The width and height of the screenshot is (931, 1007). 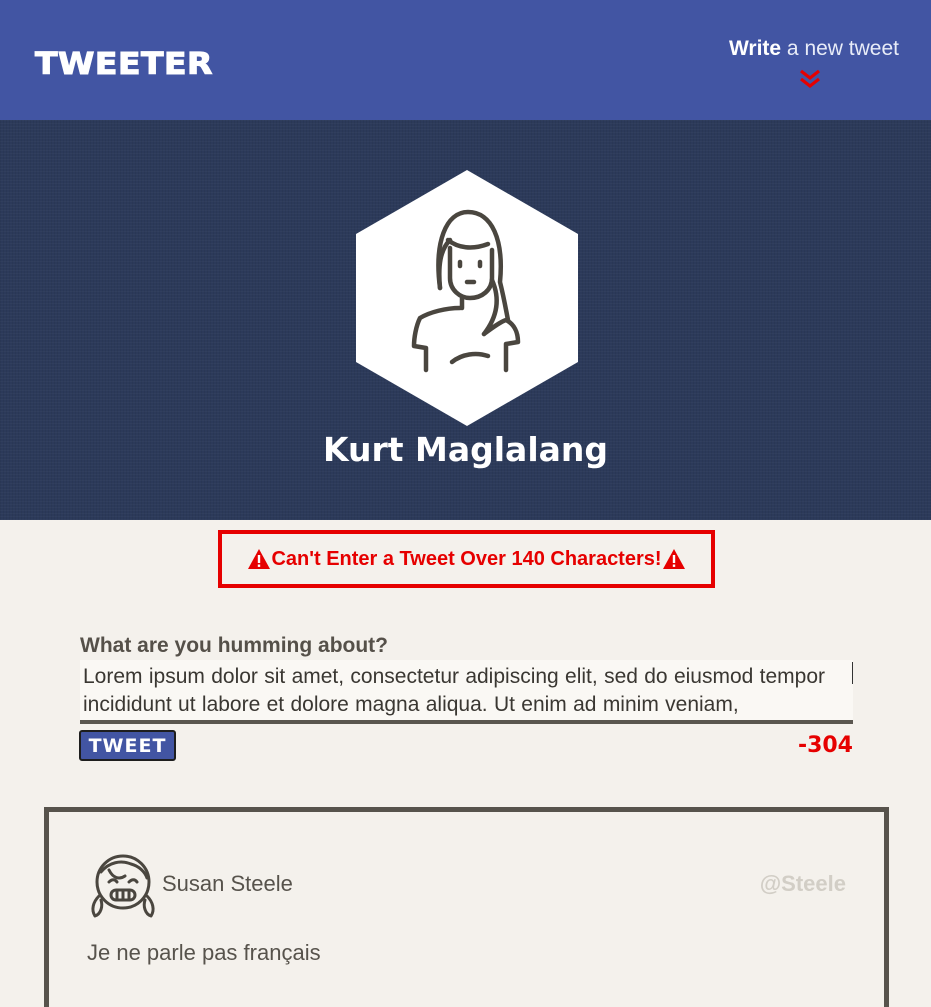 What do you see at coordinates (123, 886) in the screenshot?
I see `girl-avatar-icon` at bounding box center [123, 886].